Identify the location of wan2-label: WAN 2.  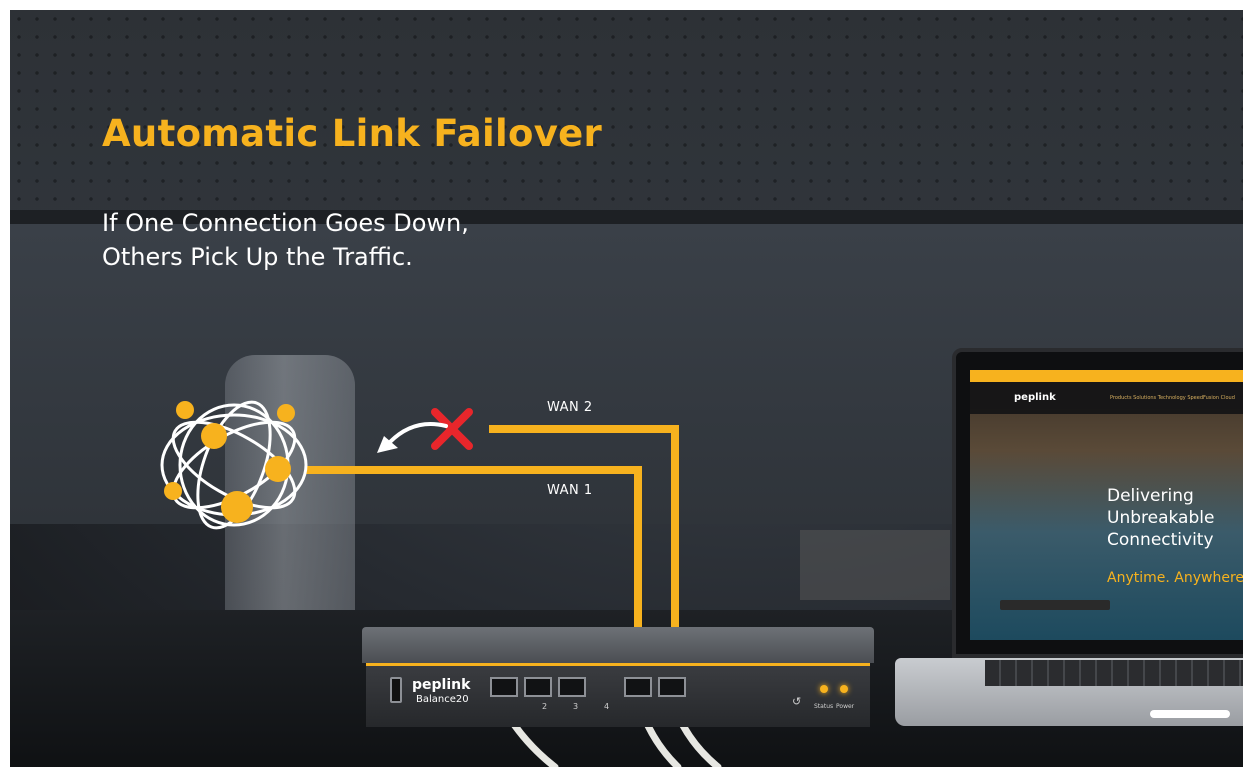
(570, 407).